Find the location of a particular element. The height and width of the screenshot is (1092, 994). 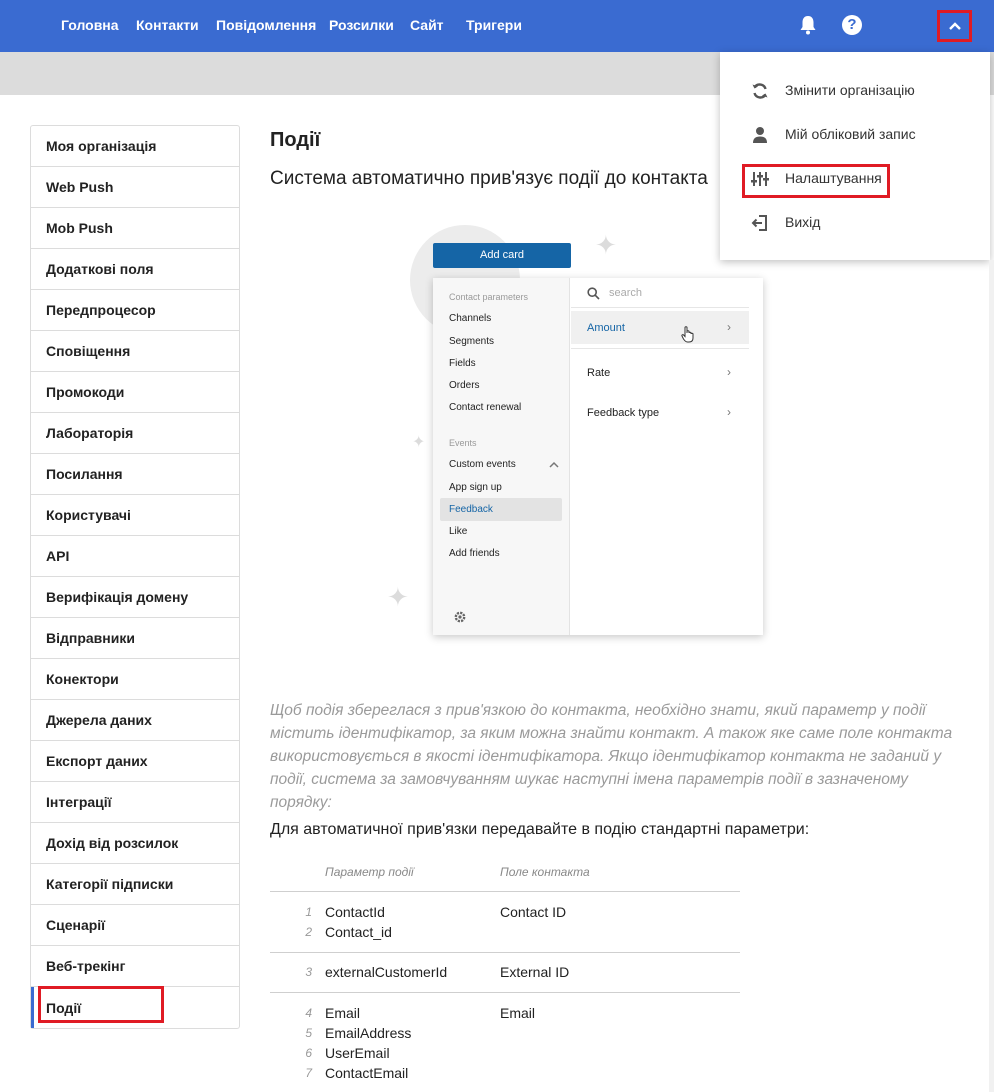

sidebar-item-promocodes: Промокоди is located at coordinates (135, 392).